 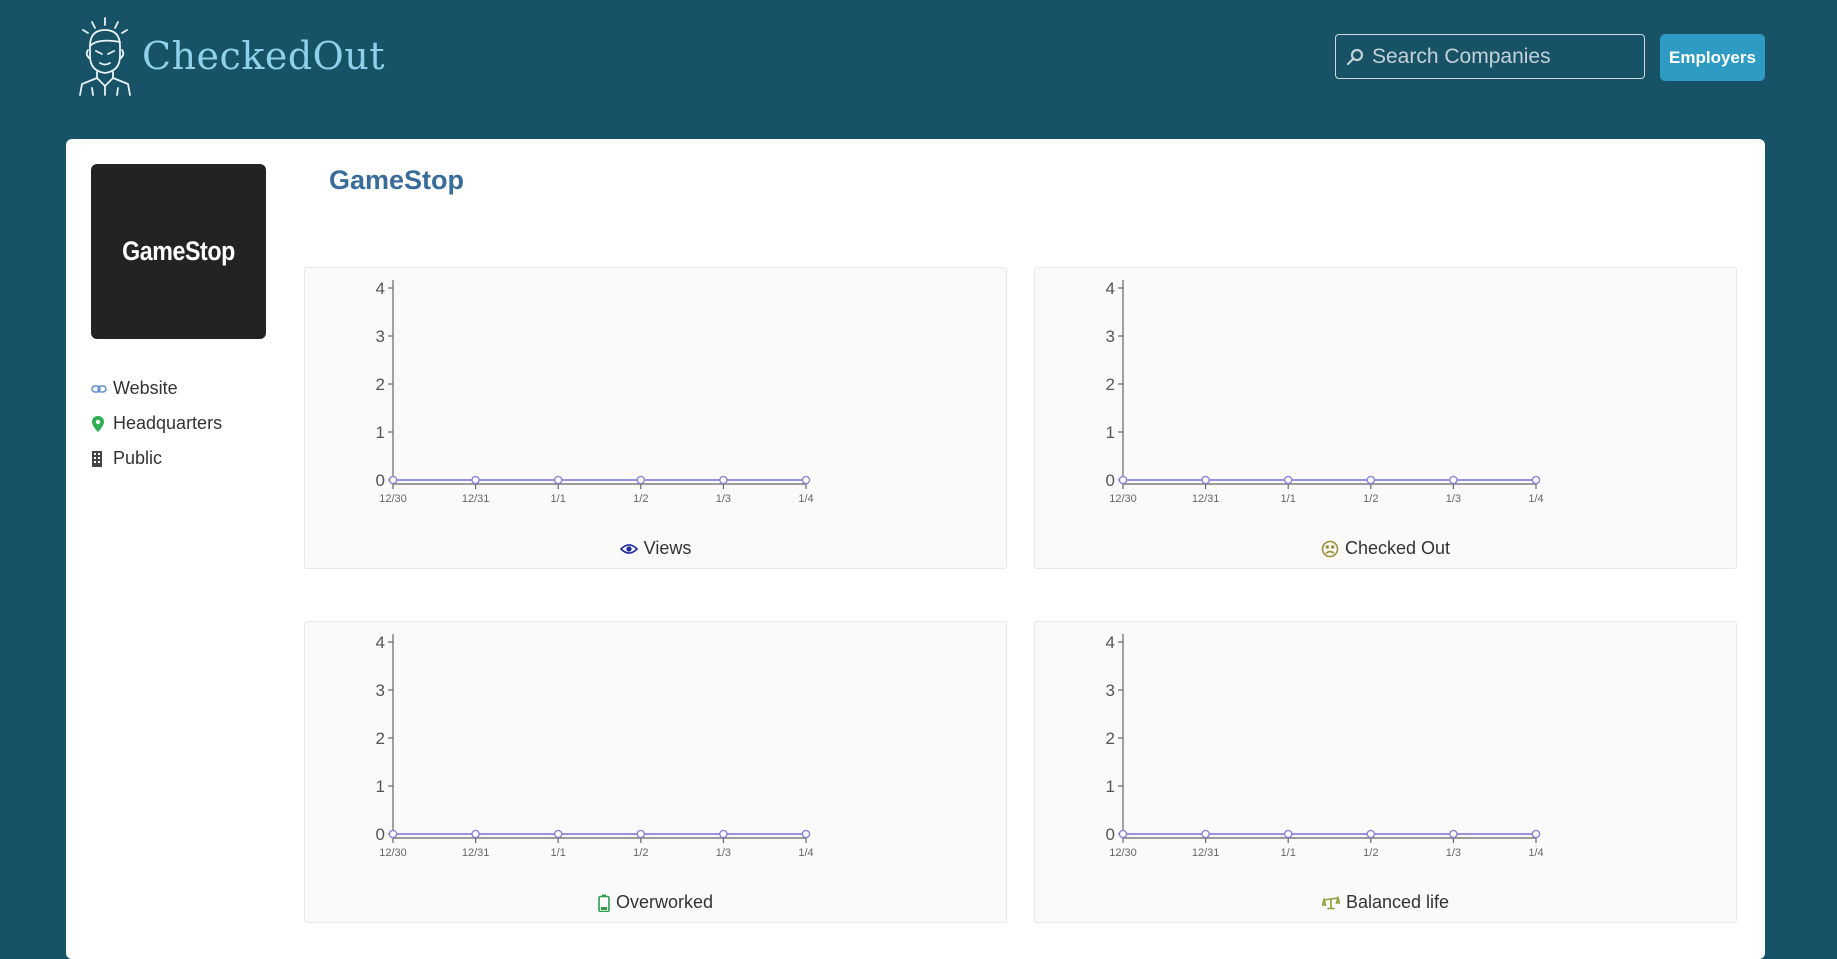 I want to click on scale-icon, so click(x=1330, y=902).